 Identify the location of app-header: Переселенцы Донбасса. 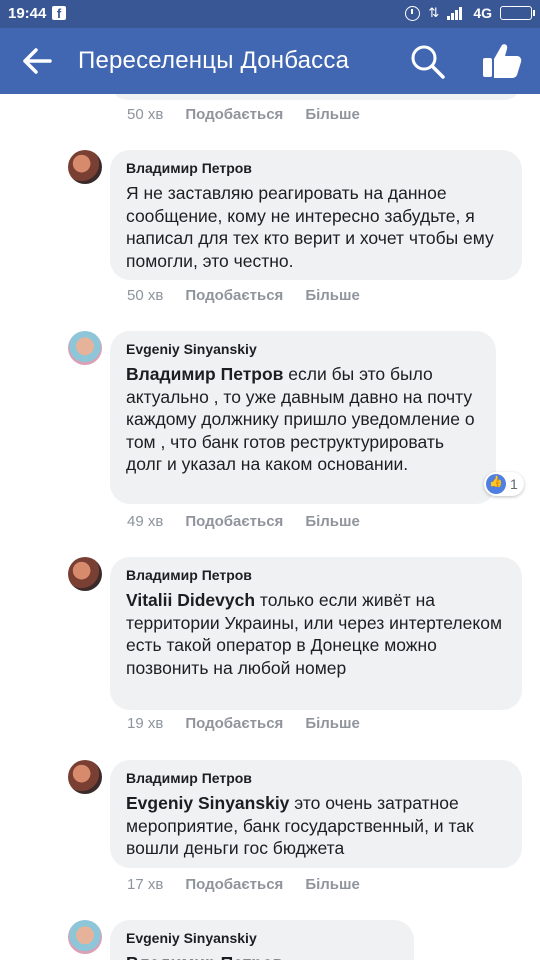
(270, 61).